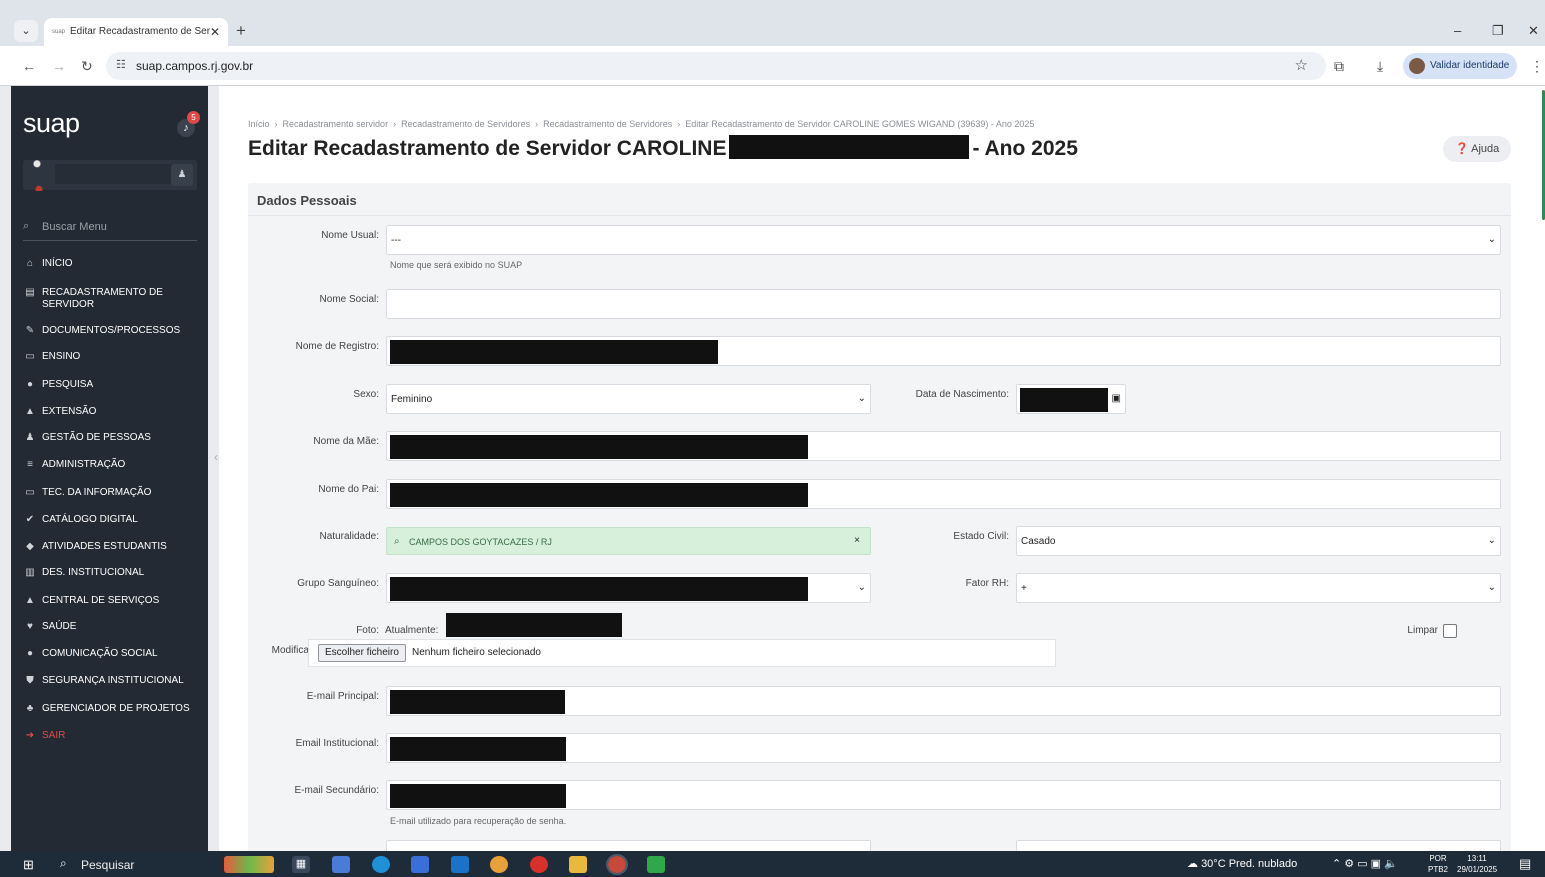  Describe the element at coordinates (30, 626) in the screenshot. I see `heart-icon: ♥` at that location.